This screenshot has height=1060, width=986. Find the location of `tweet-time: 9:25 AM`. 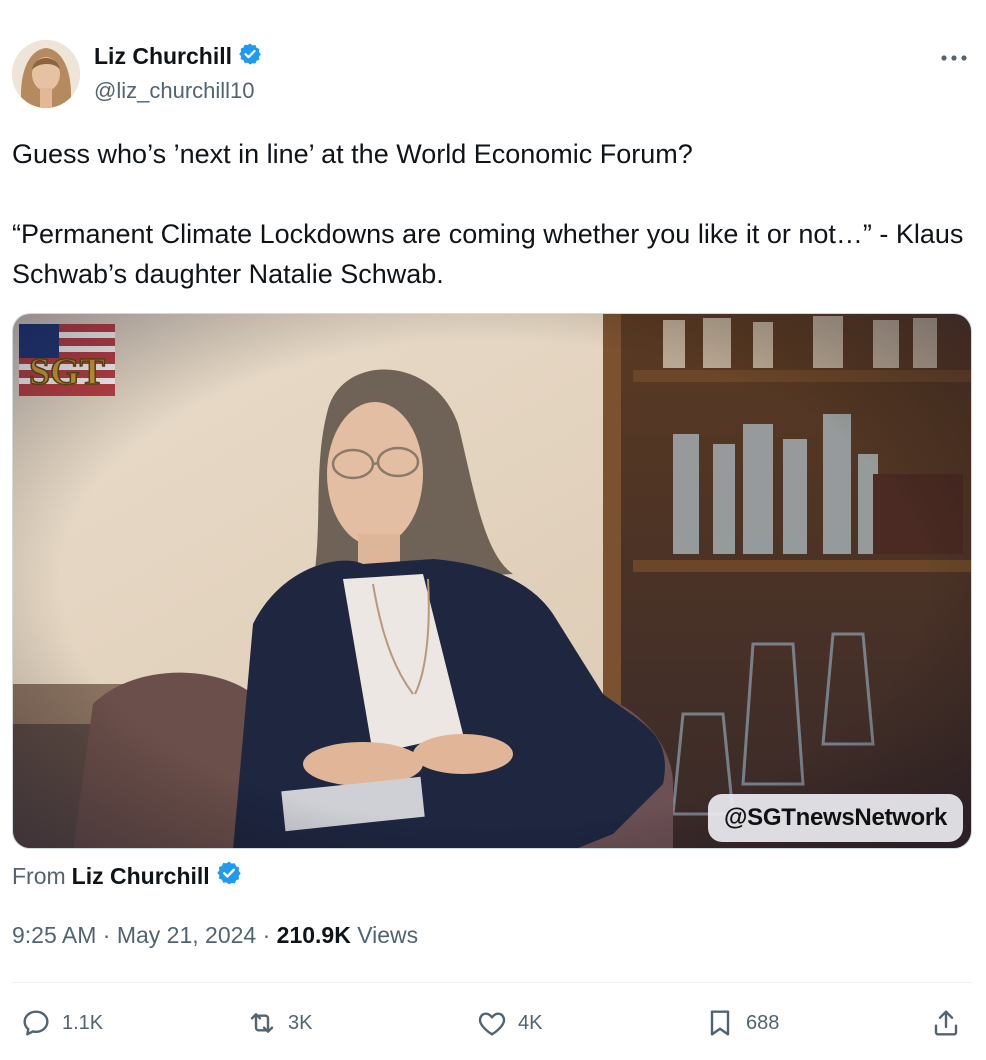

tweet-time: 9:25 AM is located at coordinates (54, 935).